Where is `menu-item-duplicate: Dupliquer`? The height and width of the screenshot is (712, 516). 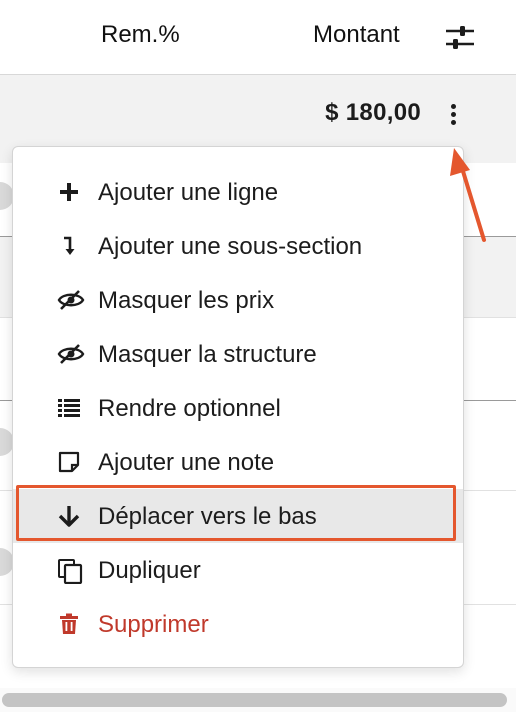
menu-item-duplicate: Dupliquer is located at coordinates (238, 570).